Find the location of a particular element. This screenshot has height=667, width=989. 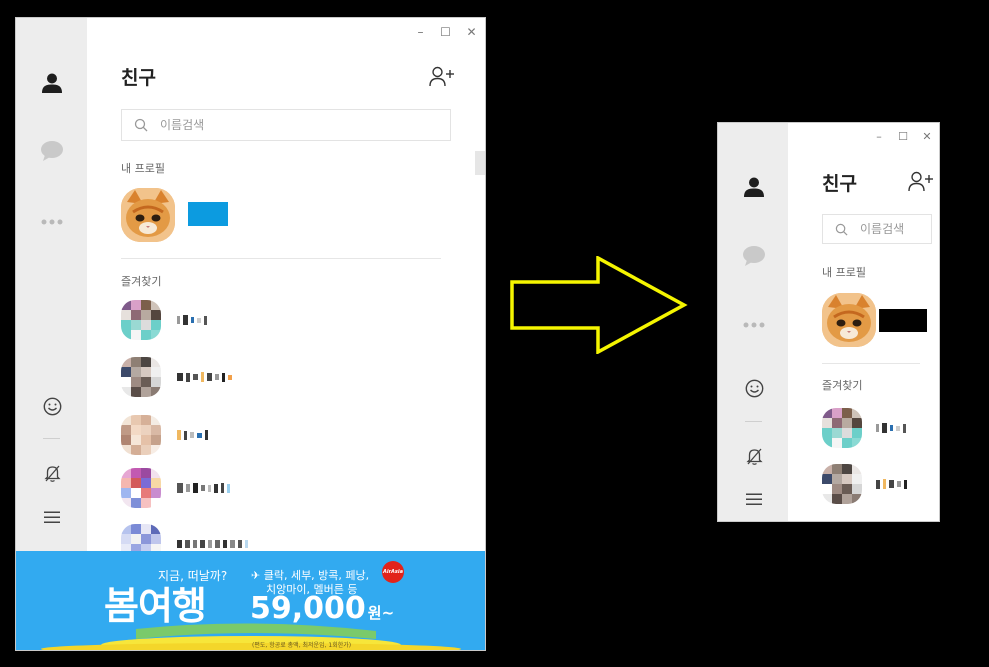

ad-headline: 봄여행 is located at coordinates (155, 606).